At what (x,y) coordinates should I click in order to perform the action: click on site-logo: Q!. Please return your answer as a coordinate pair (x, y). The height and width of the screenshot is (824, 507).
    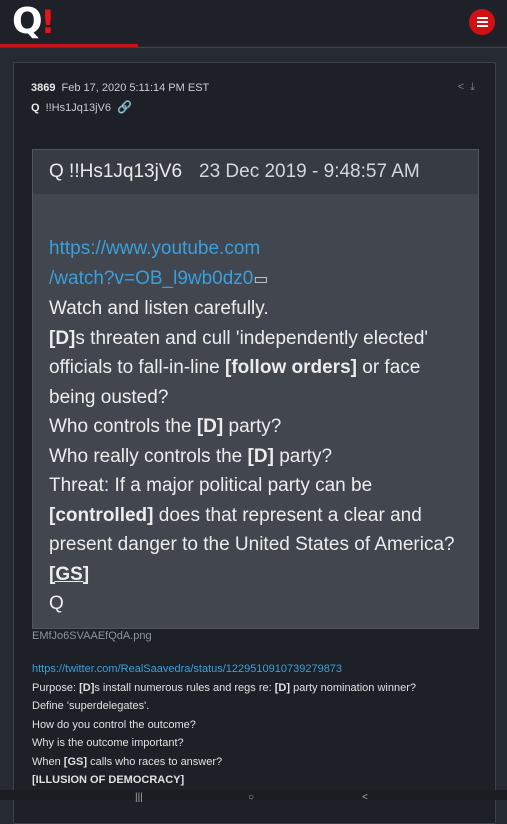
    Looking at the image, I should click on (34, 21).